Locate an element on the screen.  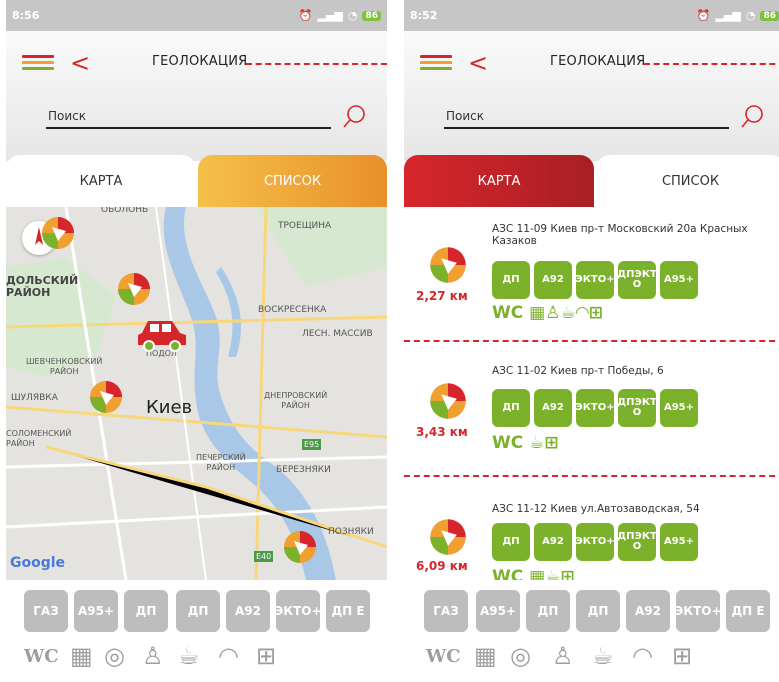
app-header: < ГЕОЛОКАЦИЯ is located at coordinates (591, 61).